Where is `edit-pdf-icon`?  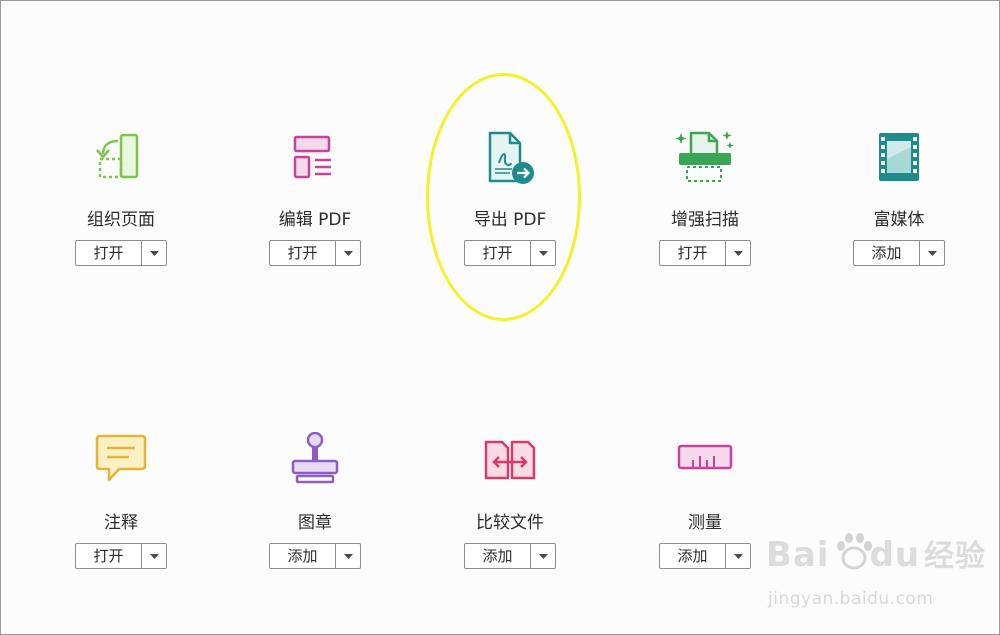
edit-pdf-icon is located at coordinates (315, 159).